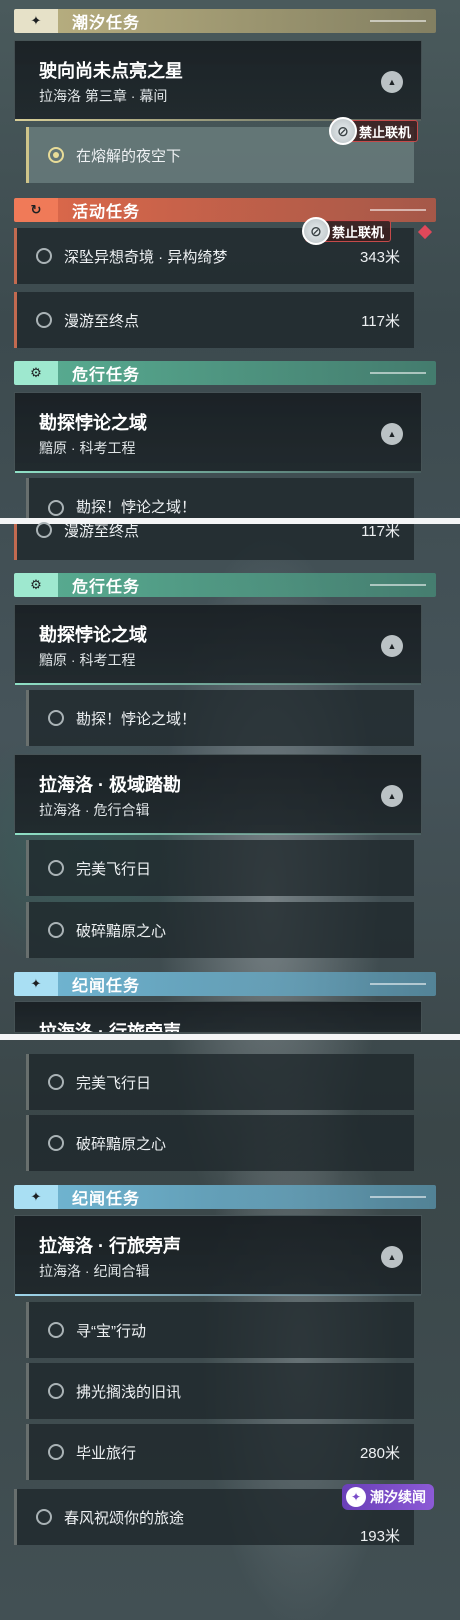  What do you see at coordinates (380, 531) in the screenshot?
I see `distance-label: 117米` at bounding box center [380, 531].